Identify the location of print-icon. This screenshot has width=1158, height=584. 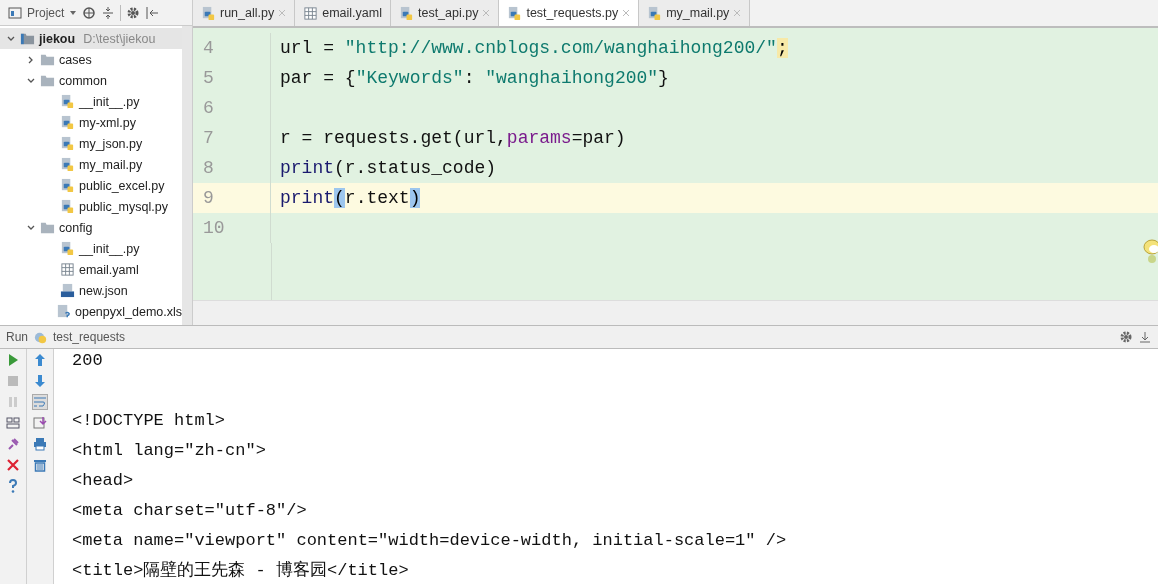
(40, 444).